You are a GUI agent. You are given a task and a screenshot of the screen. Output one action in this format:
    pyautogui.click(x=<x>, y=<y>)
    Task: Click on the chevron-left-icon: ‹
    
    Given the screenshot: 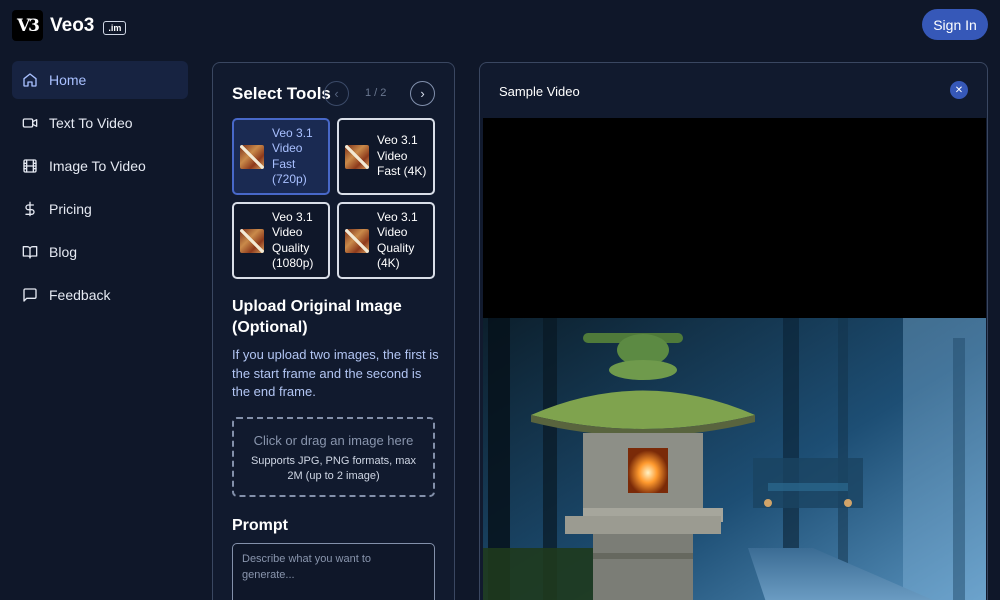 What is the action you would take?
    pyautogui.click(x=336, y=93)
    